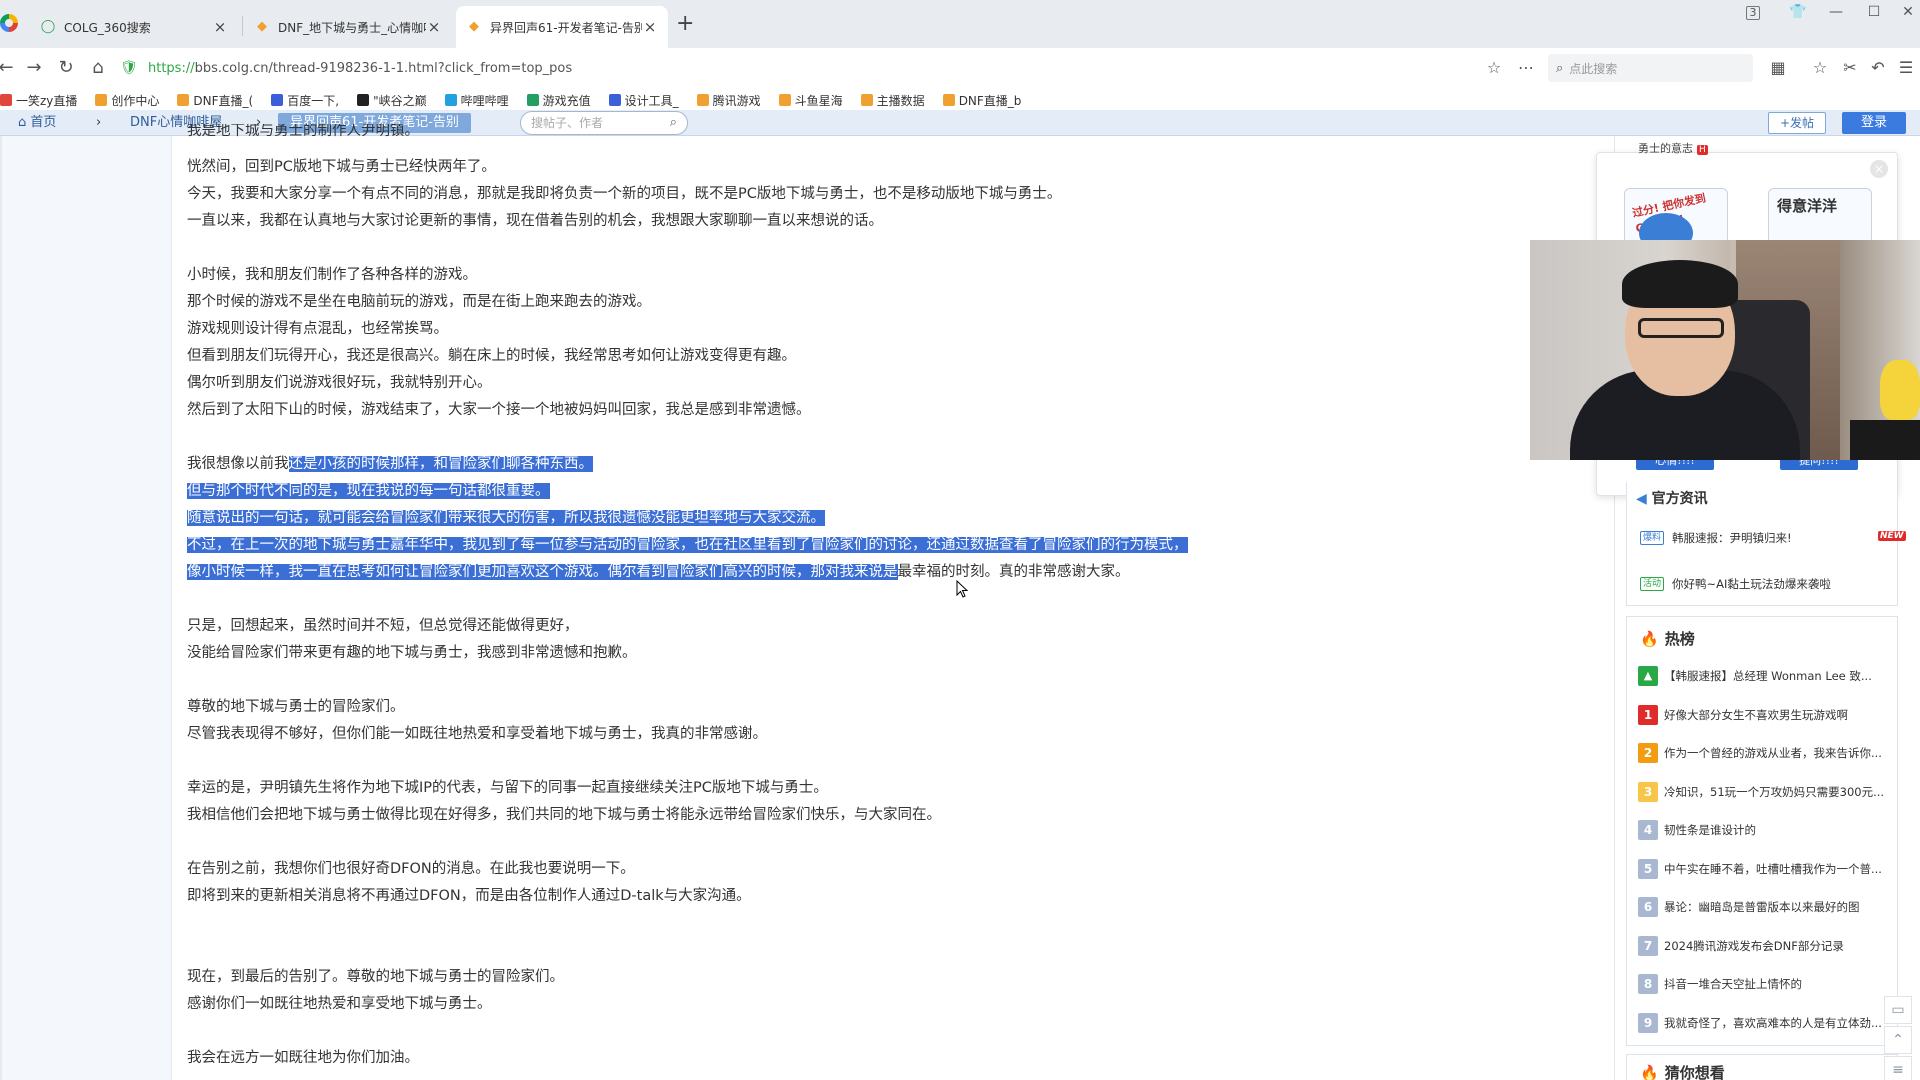  I want to click on sticker-card: 得意洋洋, so click(1820, 216).